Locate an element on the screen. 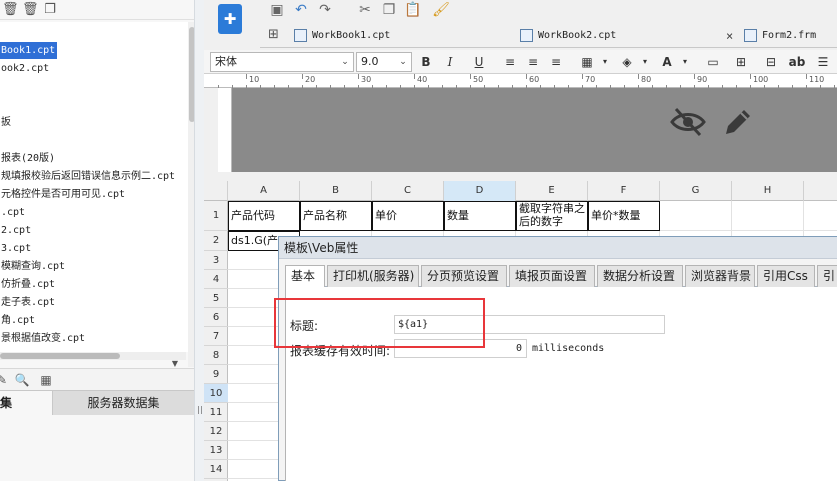 The image size is (837, 481). tree-item: 走子表.cpt is located at coordinates (27, 302).